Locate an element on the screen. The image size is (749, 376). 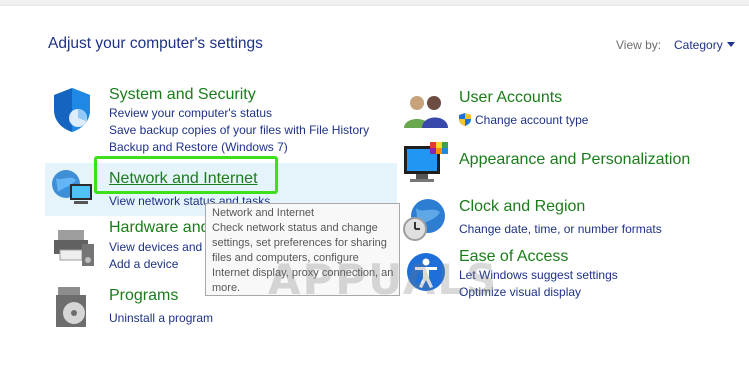
page-title: Adjust your computer's settings is located at coordinates (155, 43).